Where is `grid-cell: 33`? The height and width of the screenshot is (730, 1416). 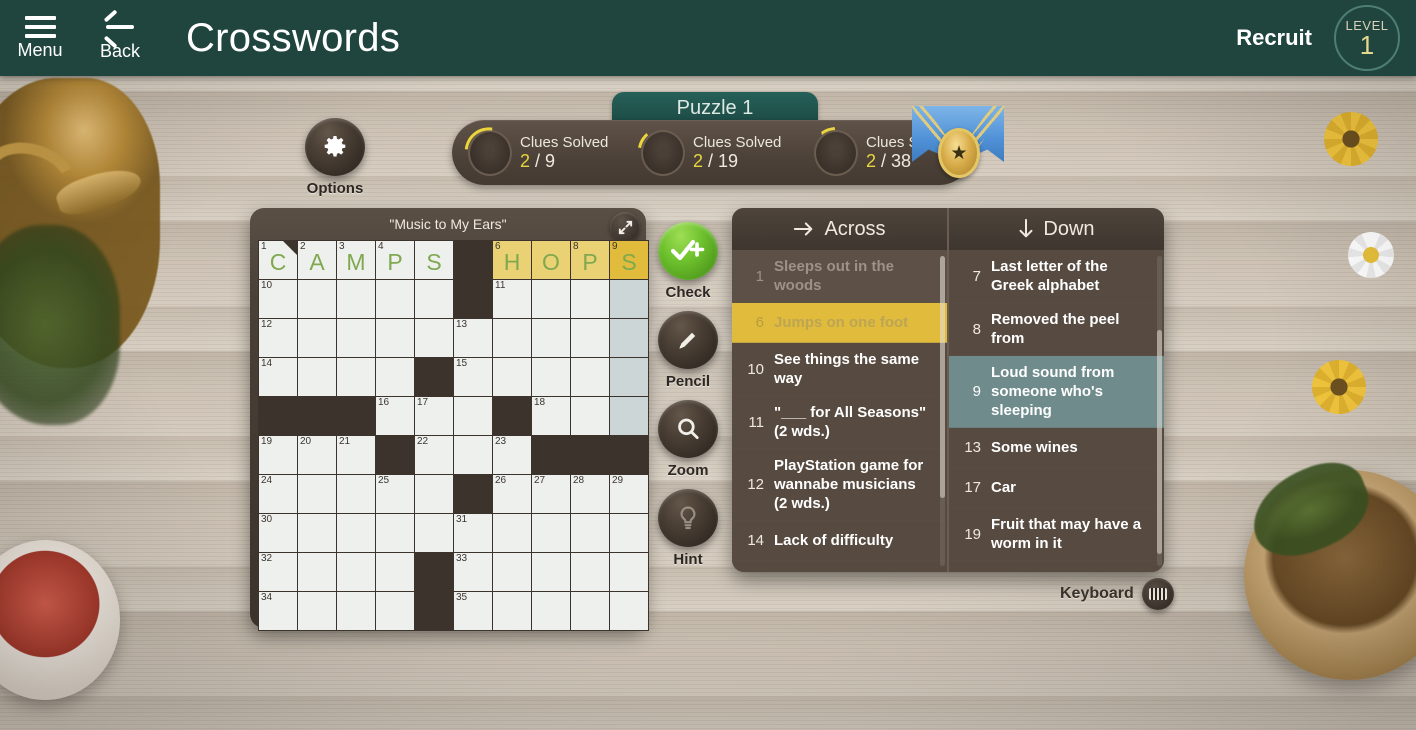
grid-cell: 33 is located at coordinates (473, 572).